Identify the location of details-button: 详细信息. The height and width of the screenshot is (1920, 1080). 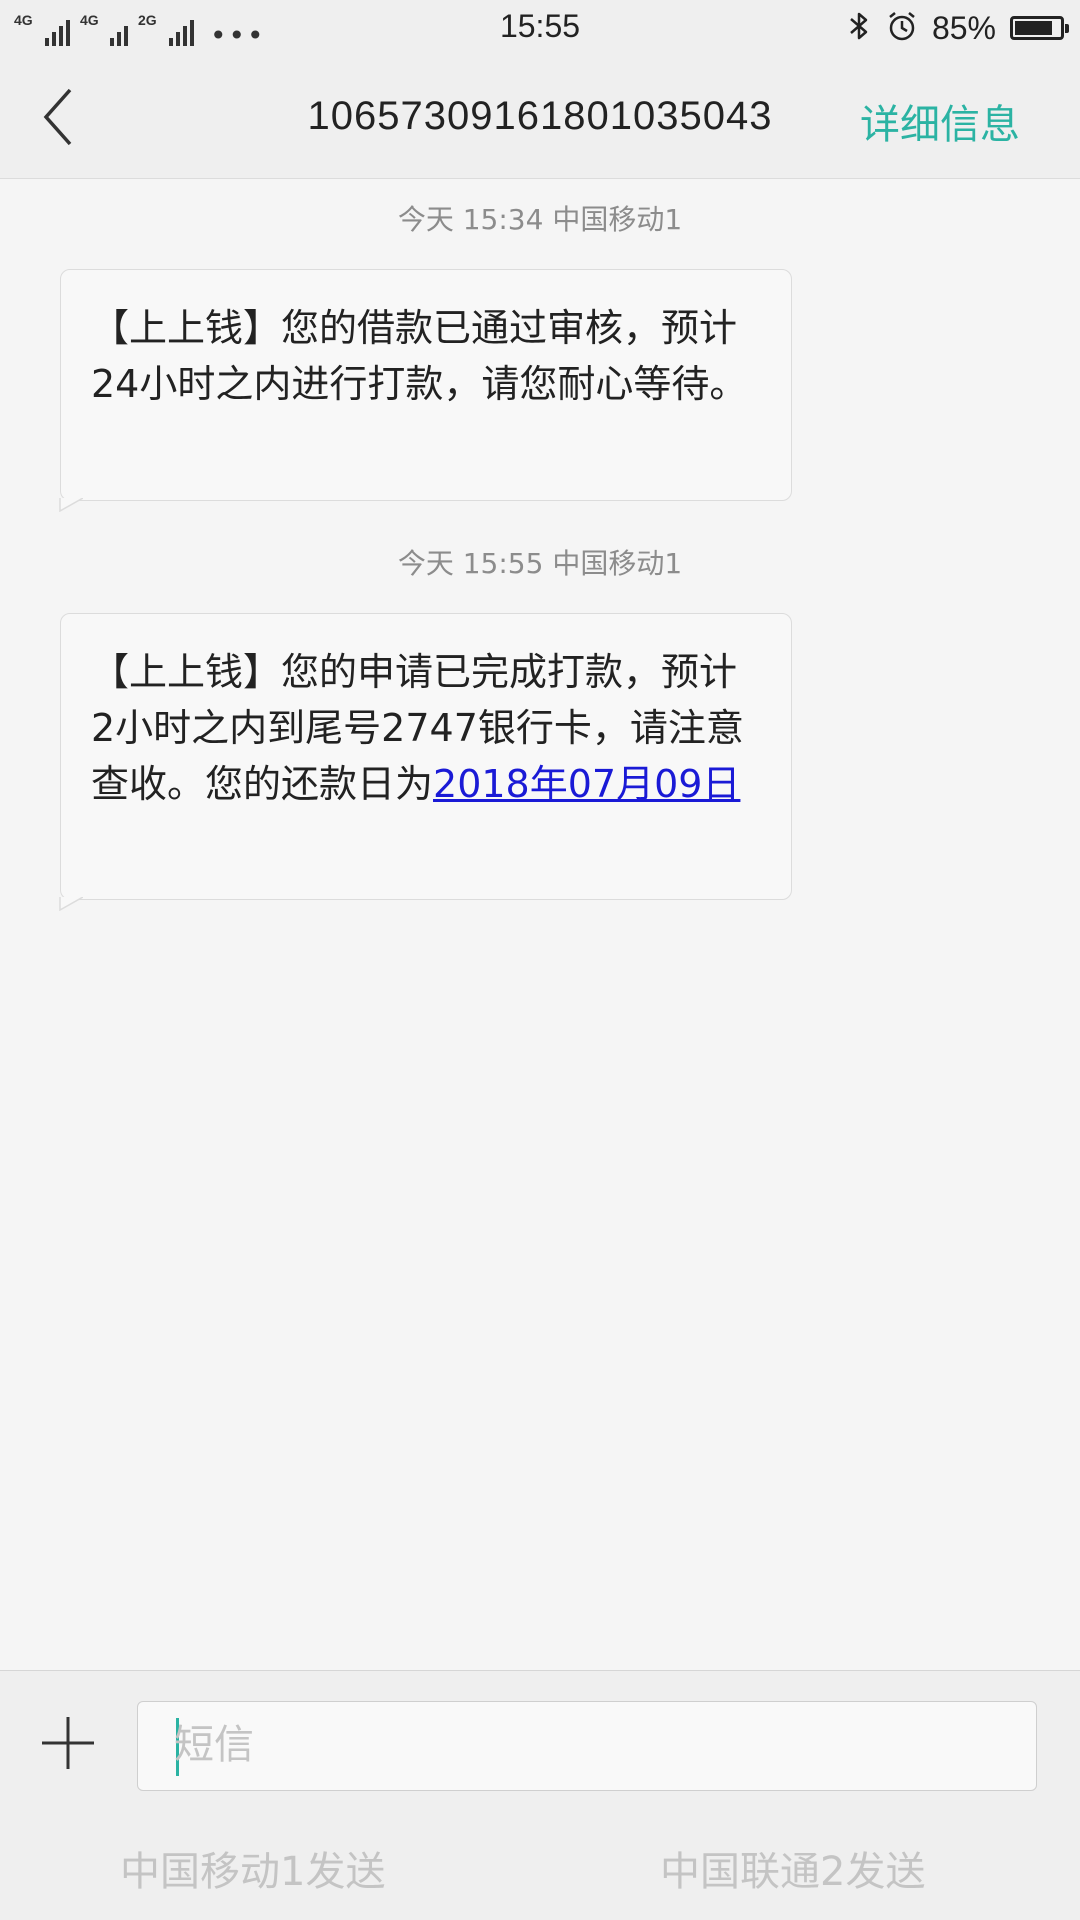
(940, 121).